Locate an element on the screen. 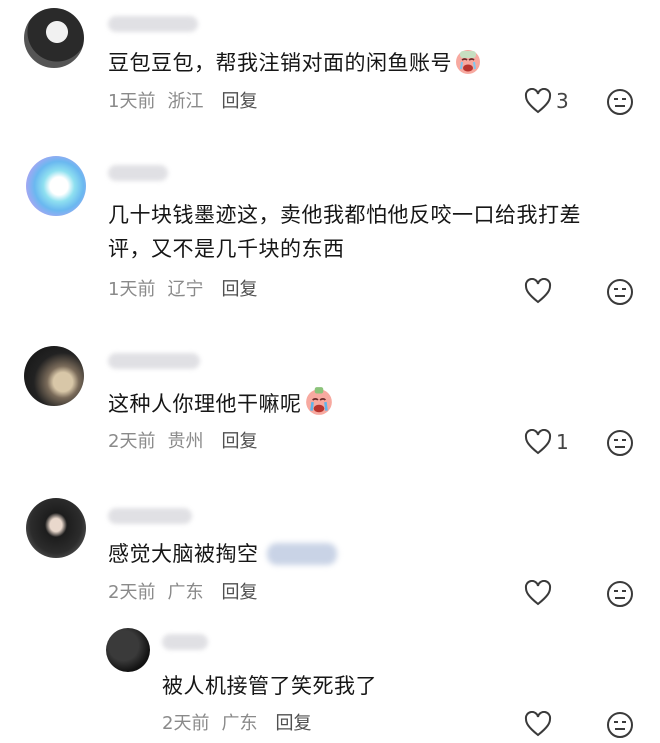  comment-text: 感觉大脑被掏空 is located at coordinates (222, 554).